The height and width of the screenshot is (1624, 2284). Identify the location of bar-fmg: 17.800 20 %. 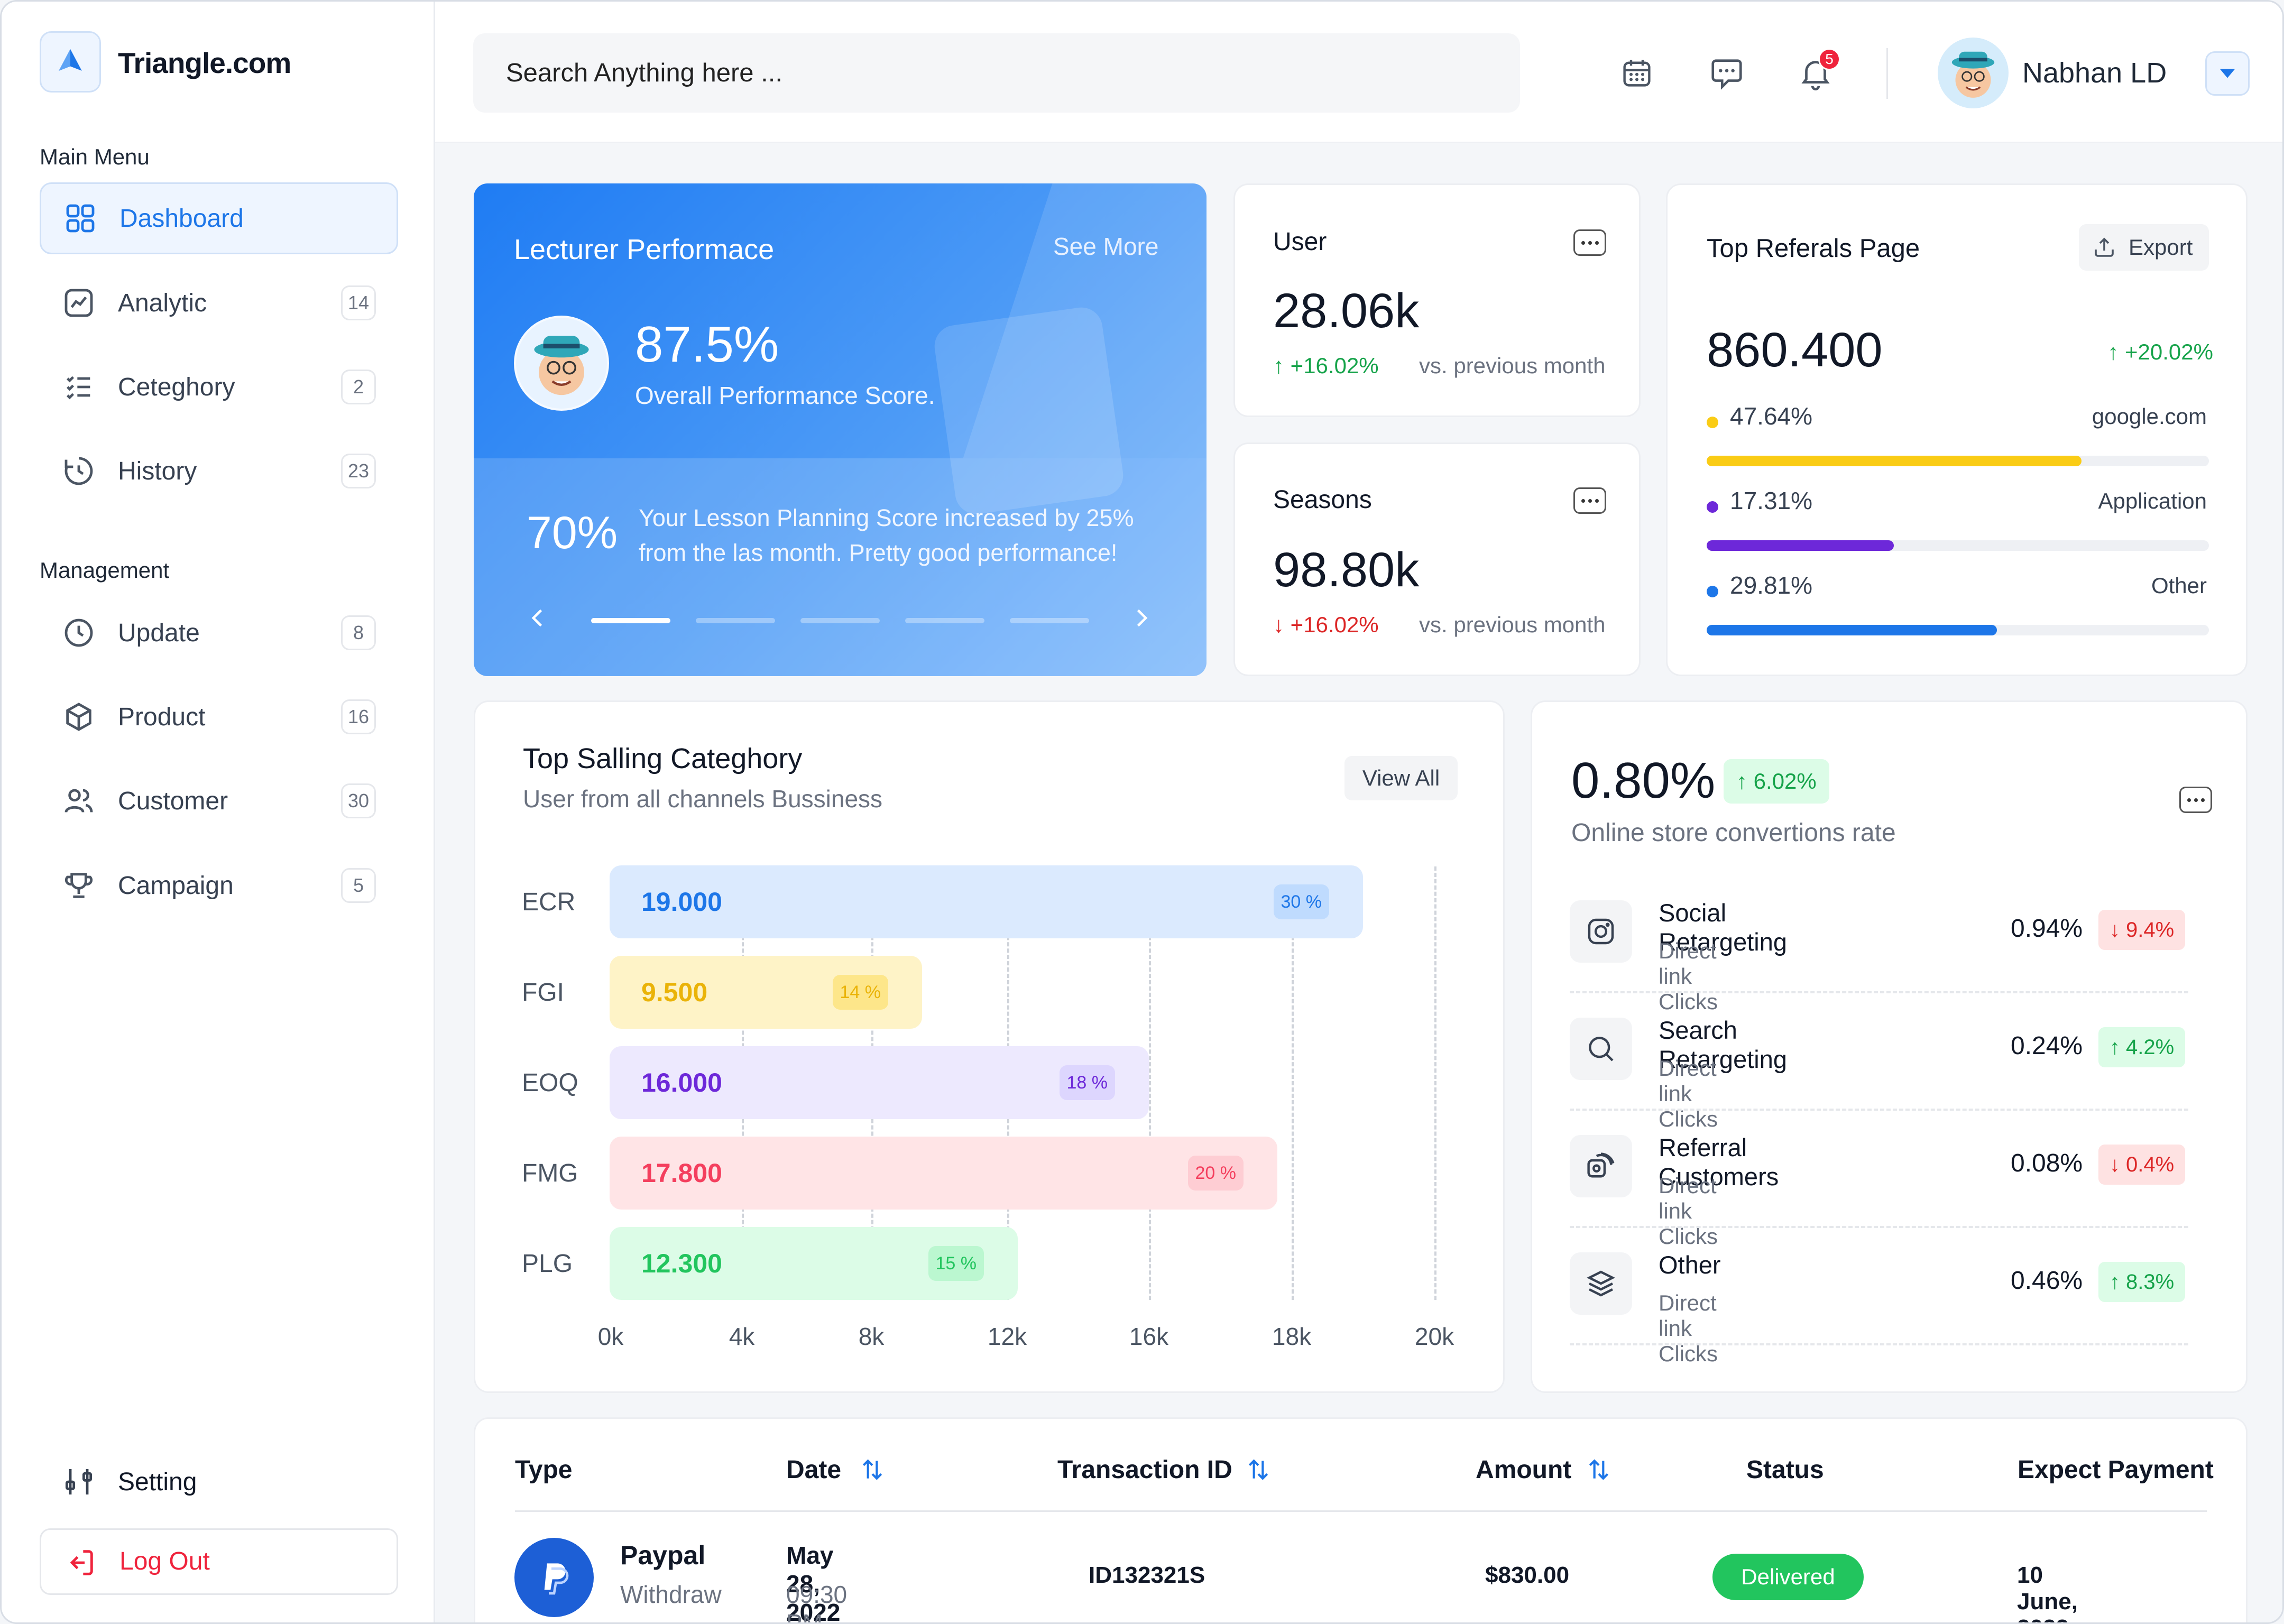
(943, 1173).